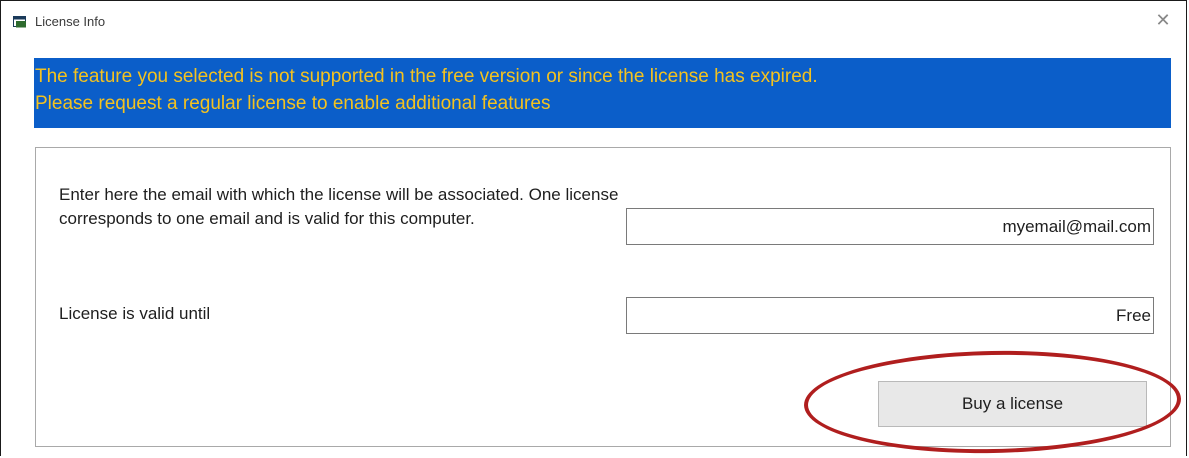  I want to click on close-icon: ✕, so click(1163, 20).